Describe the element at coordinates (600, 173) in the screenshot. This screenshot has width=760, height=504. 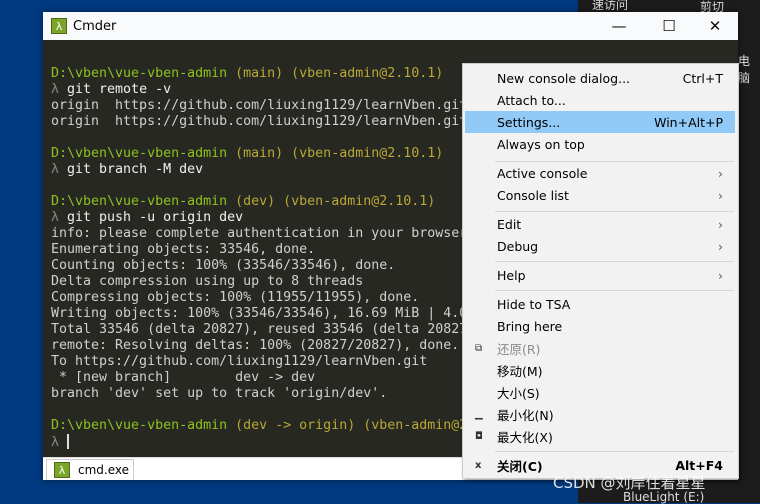
I see `menu-item-active-console: Active console ›` at that location.